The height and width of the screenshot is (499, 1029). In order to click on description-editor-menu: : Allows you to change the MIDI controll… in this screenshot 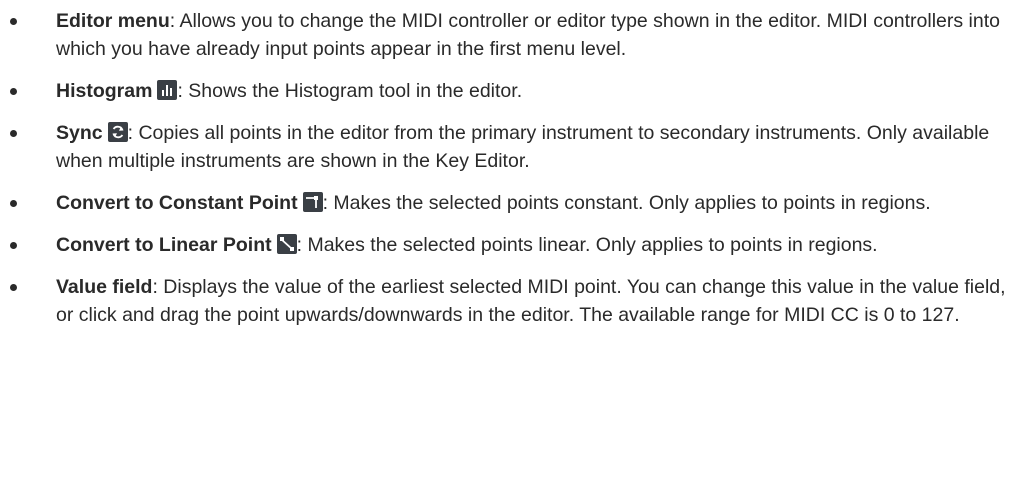, I will do `click(528, 35)`.